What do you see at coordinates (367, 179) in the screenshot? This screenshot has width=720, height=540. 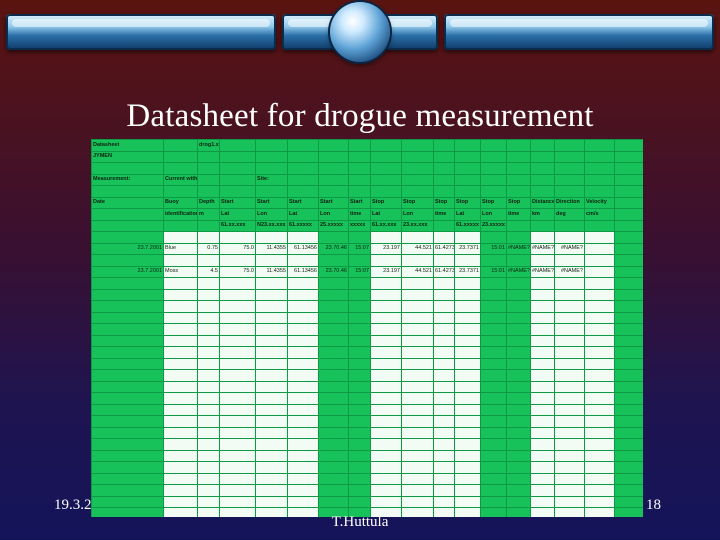 I see `sheet-row: Measurement:Current with drogues Site:` at bounding box center [367, 179].